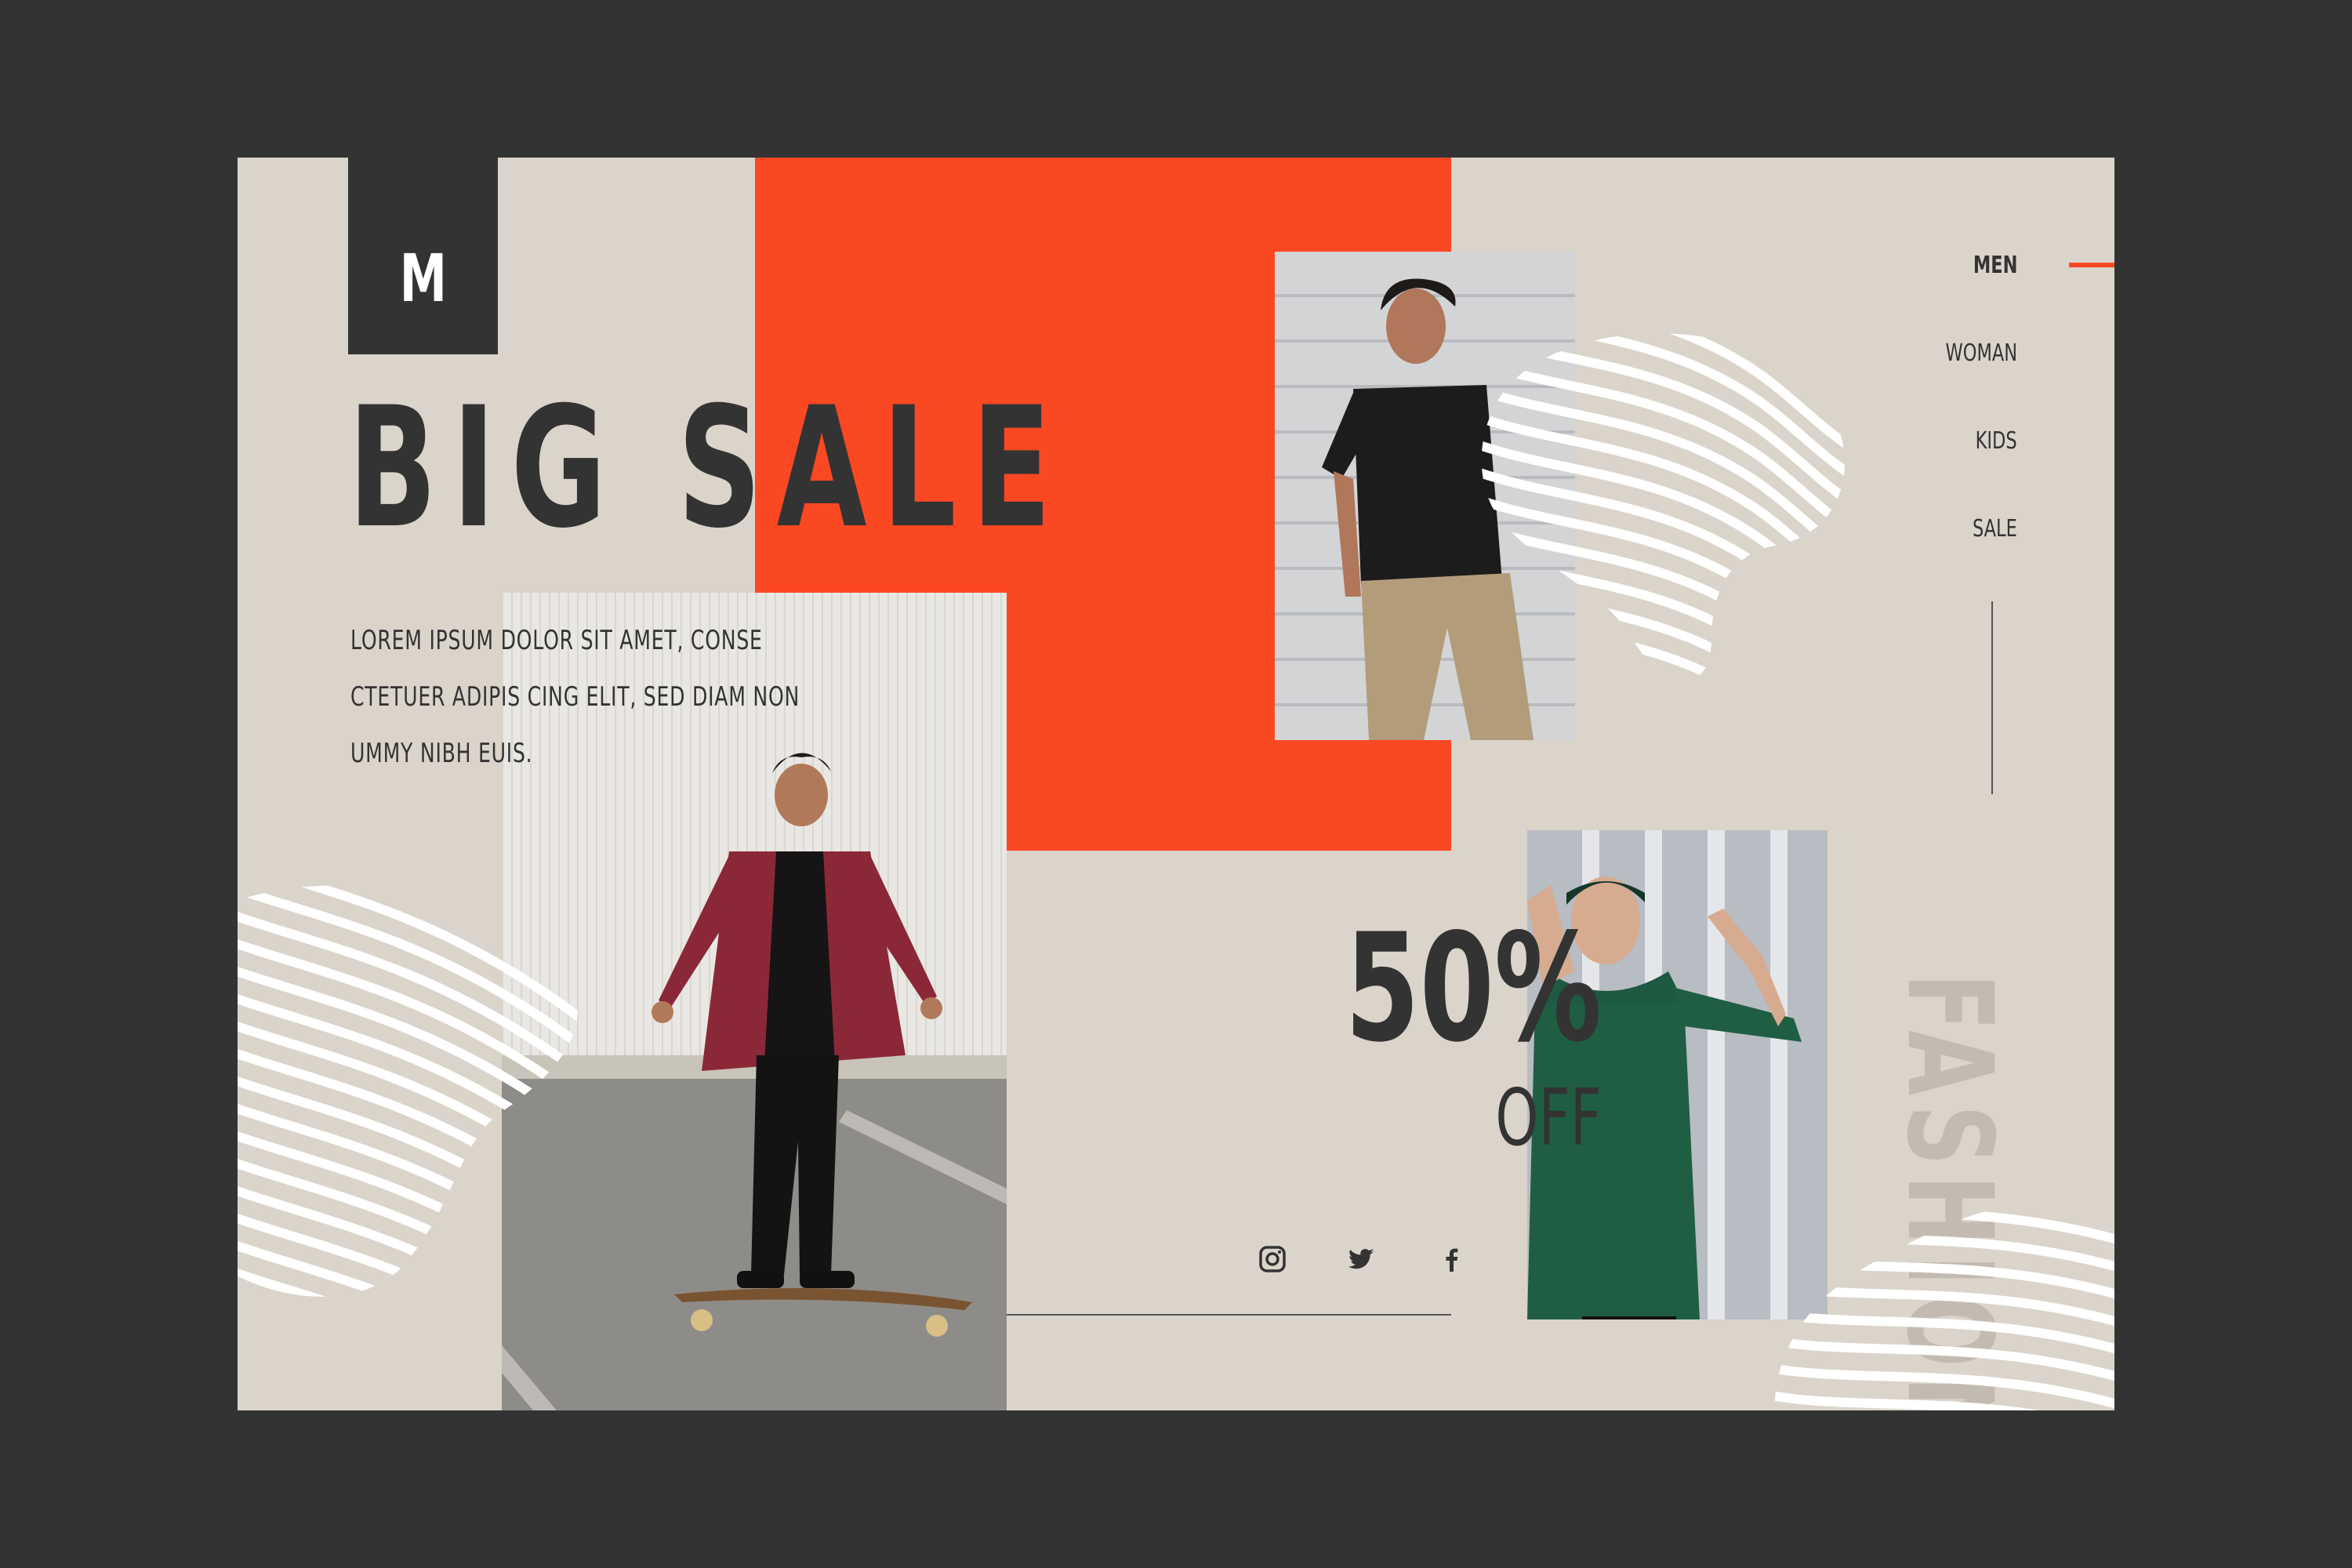 This screenshot has width=2352, height=1568. I want to click on nav-item-sale: SALE, so click(1995, 529).